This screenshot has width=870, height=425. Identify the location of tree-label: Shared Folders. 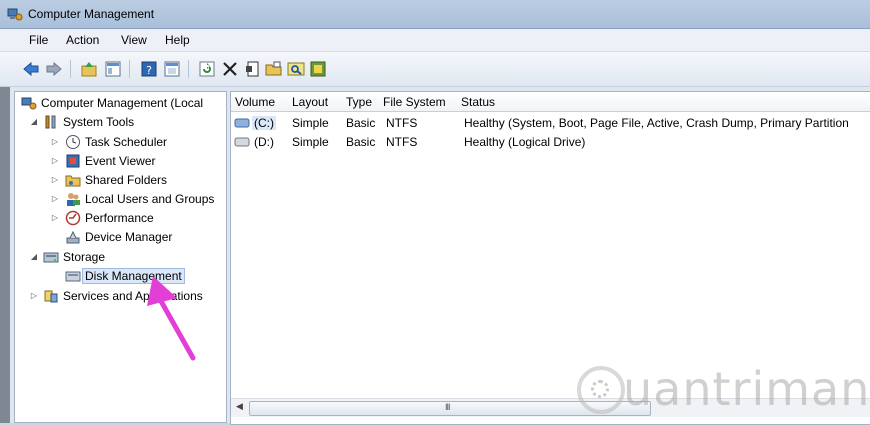
(126, 180).